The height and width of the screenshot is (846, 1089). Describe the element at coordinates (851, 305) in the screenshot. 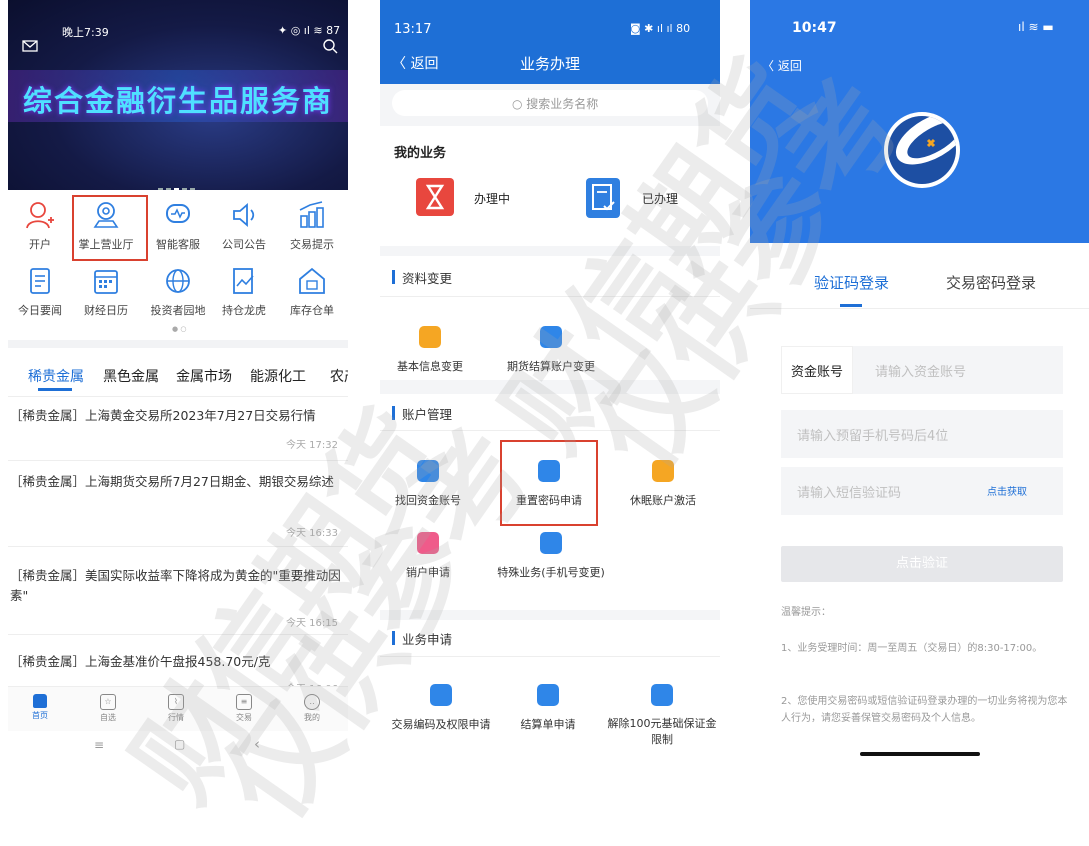

I see `active-tab-indicator` at that location.